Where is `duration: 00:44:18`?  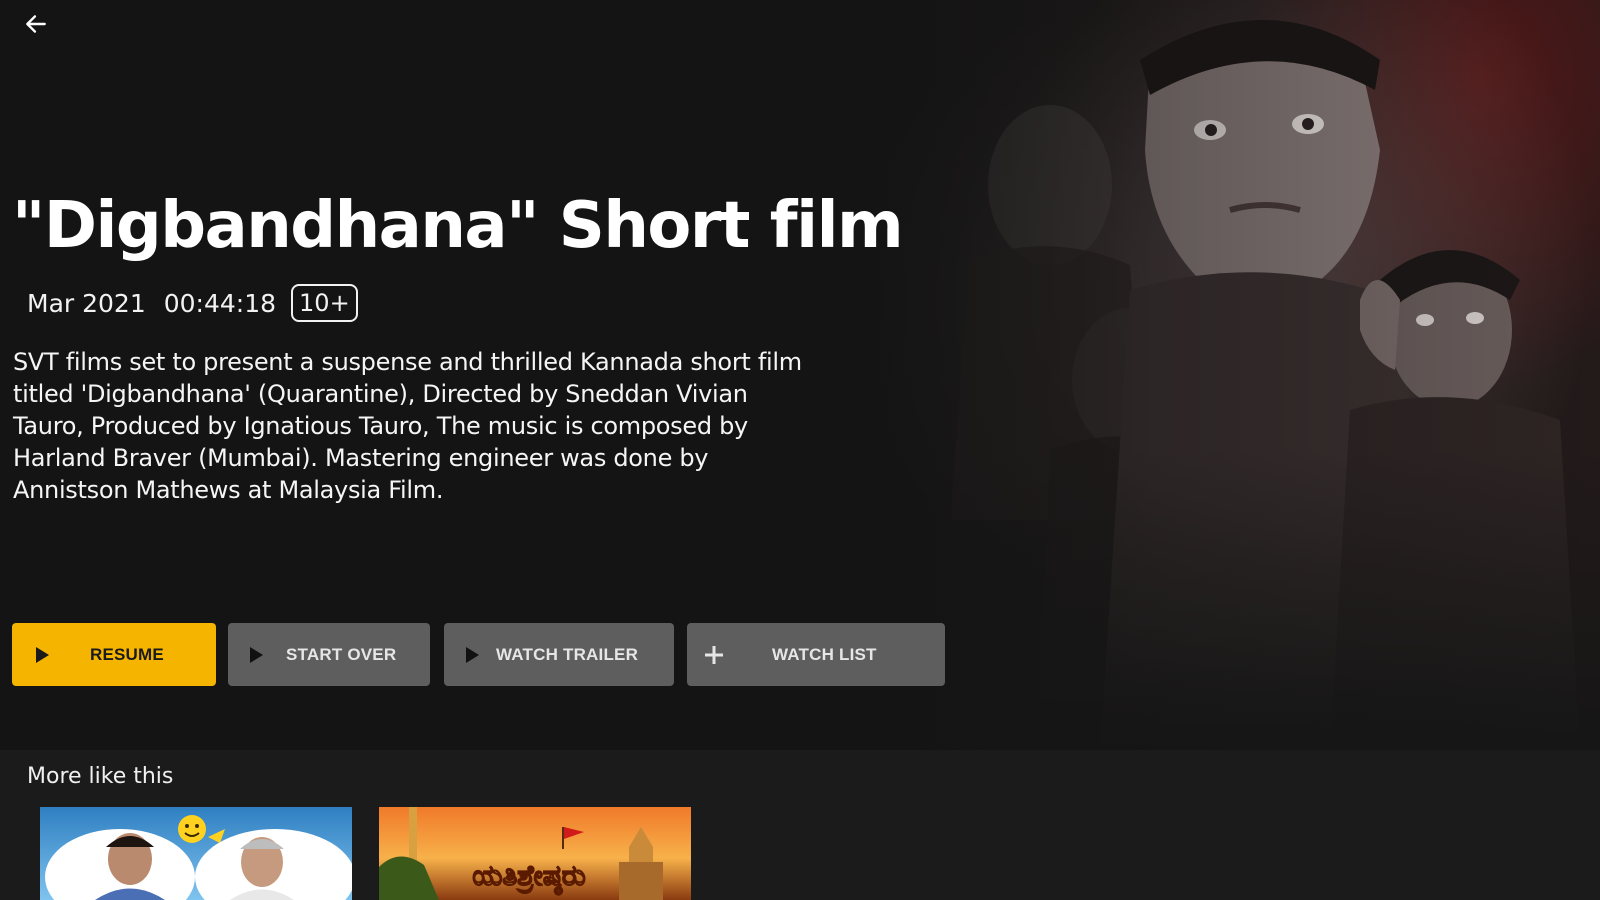 duration: 00:44:18 is located at coordinates (220, 303).